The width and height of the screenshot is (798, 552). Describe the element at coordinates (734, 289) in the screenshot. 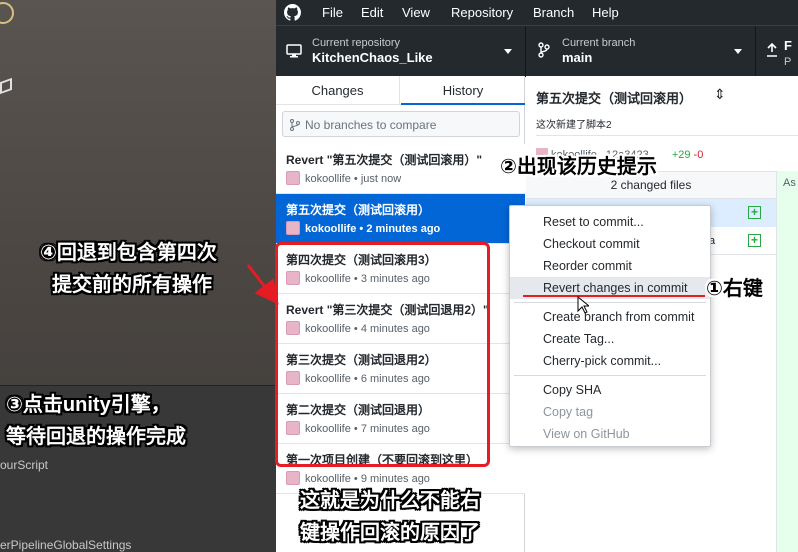

I see `annotation-step1: ①右键` at that location.